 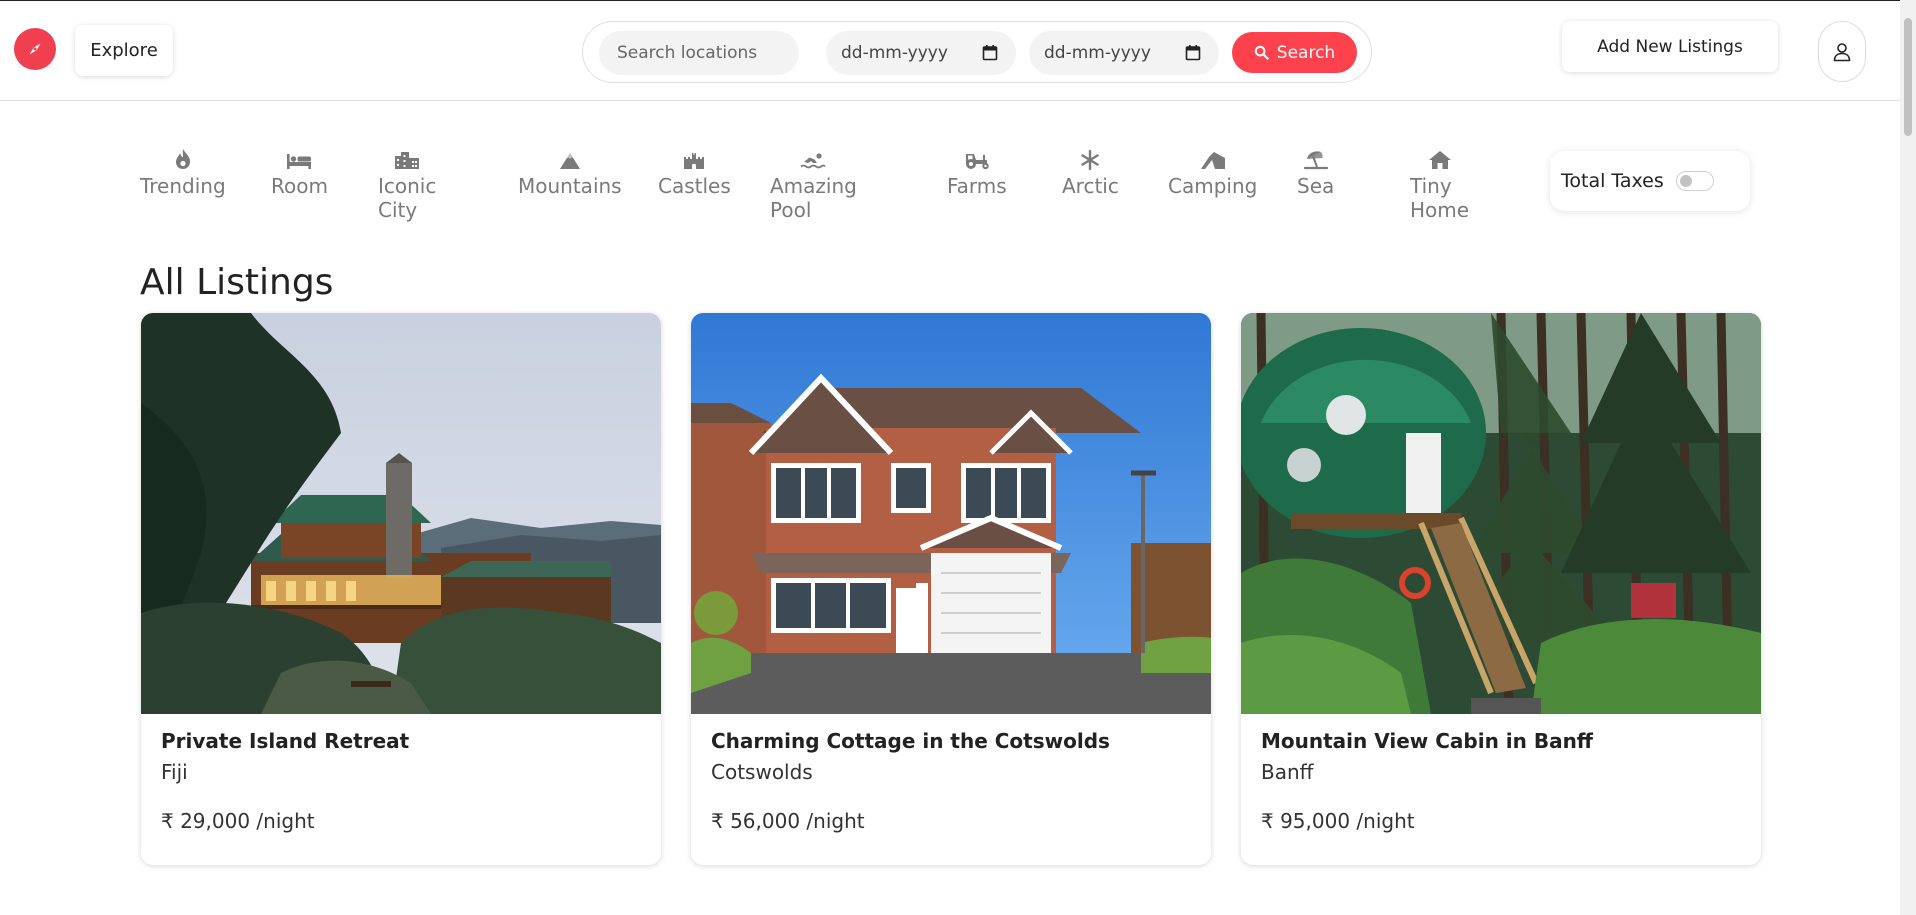 I want to click on snowflake-icon, so click(x=1090, y=160).